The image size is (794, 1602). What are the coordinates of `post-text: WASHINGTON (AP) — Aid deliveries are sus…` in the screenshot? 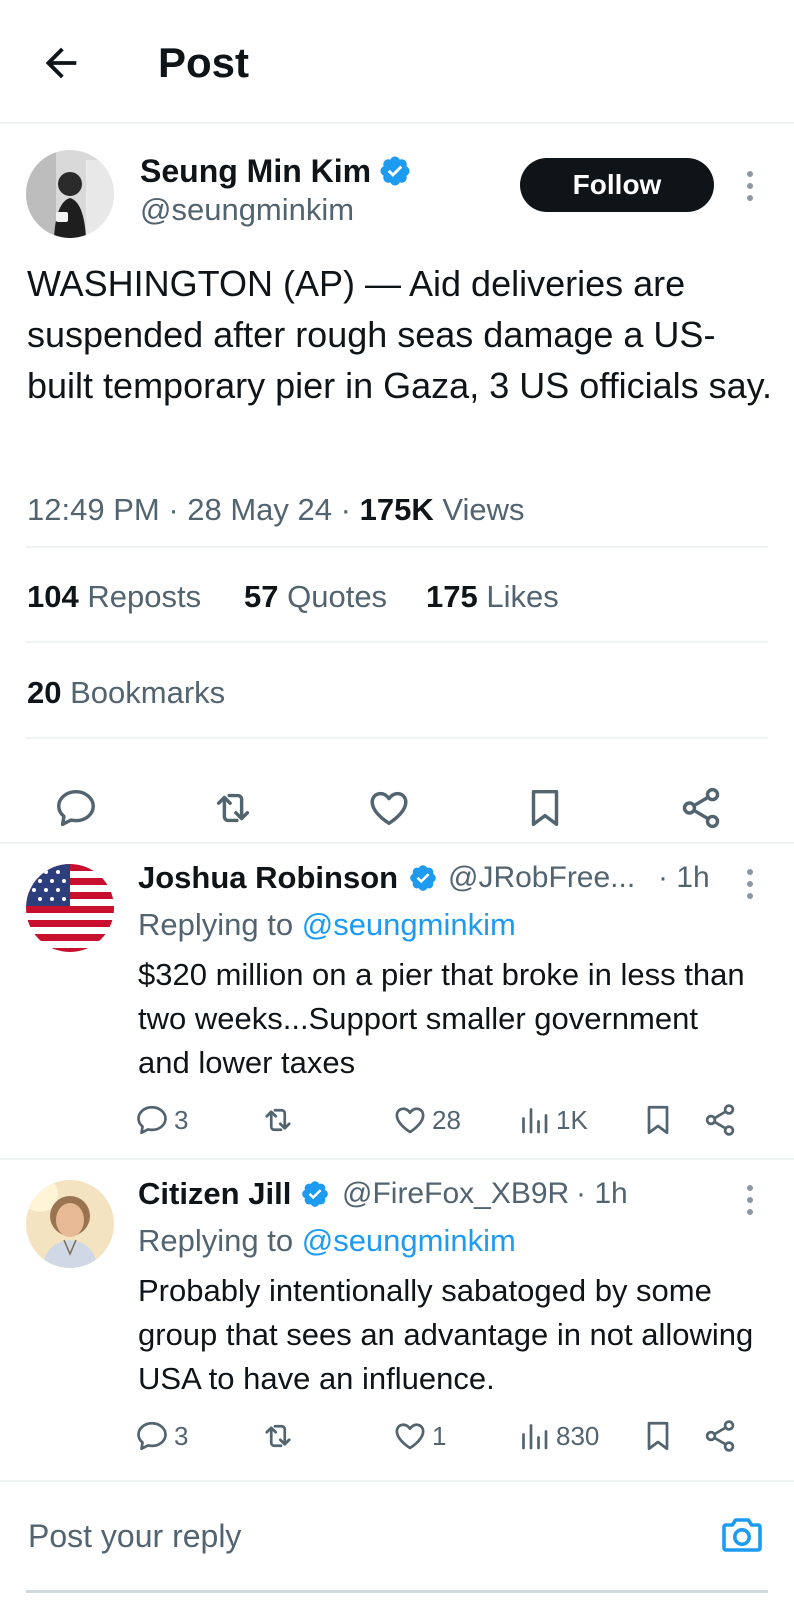 It's located at (399, 334).